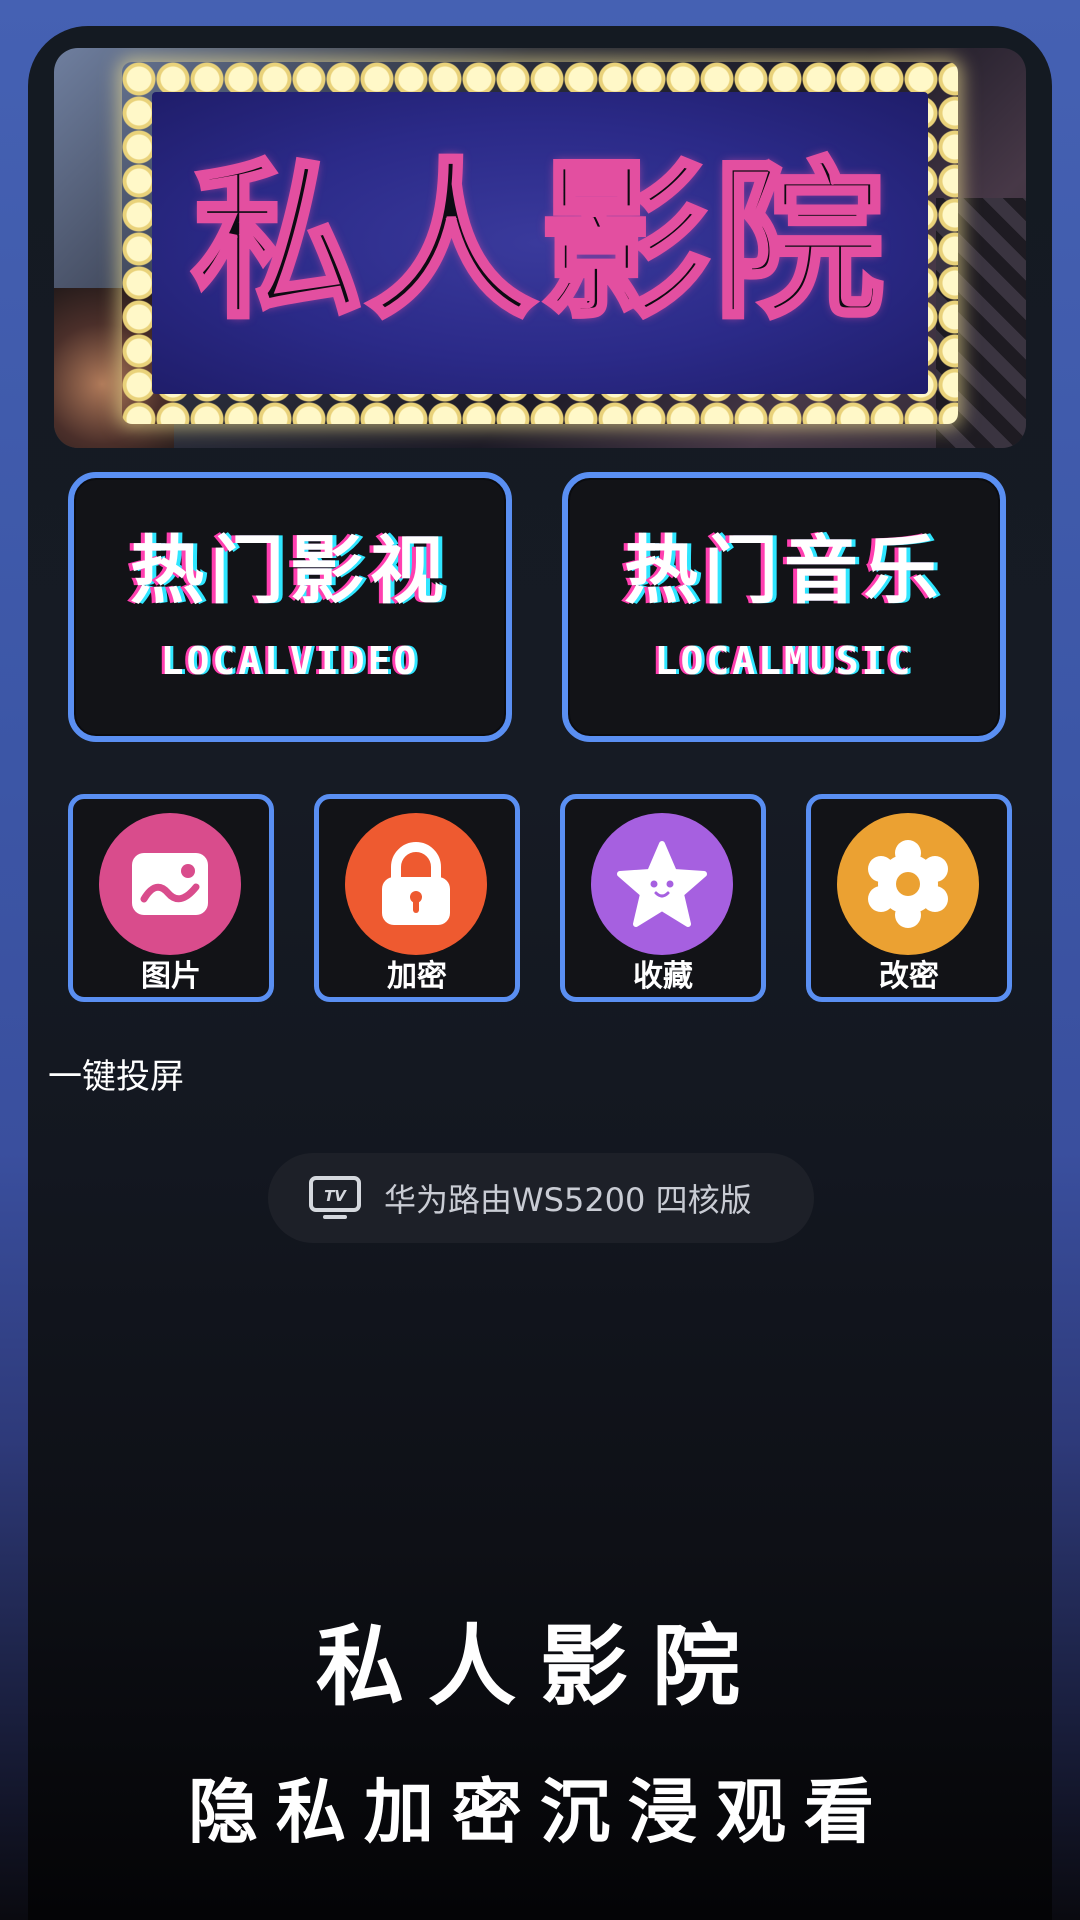  I want to click on pictures-button: 图片, so click(171, 898).